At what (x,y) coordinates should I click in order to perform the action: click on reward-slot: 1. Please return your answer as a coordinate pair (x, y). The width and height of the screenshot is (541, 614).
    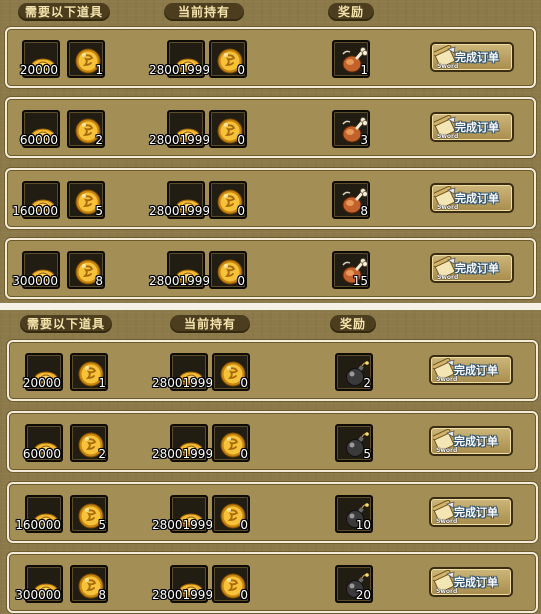
    Looking at the image, I should click on (351, 59).